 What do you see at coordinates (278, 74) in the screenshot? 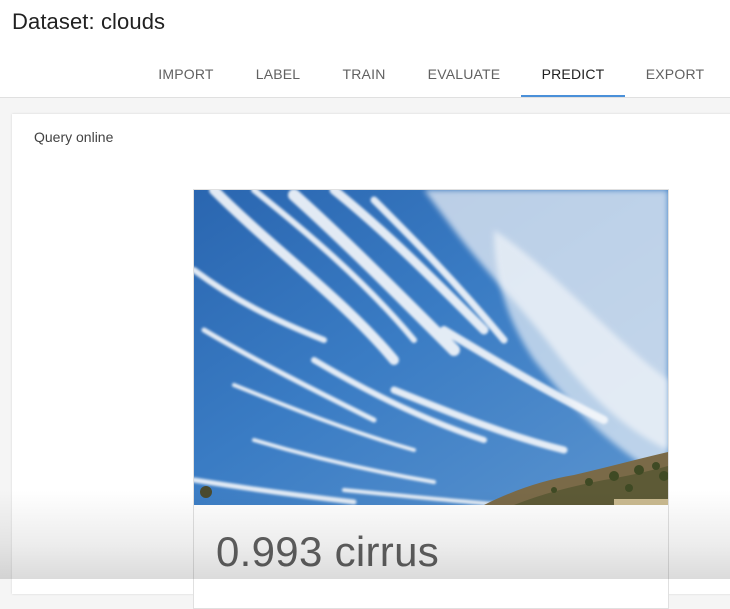
I see `tab-label: LABEL` at bounding box center [278, 74].